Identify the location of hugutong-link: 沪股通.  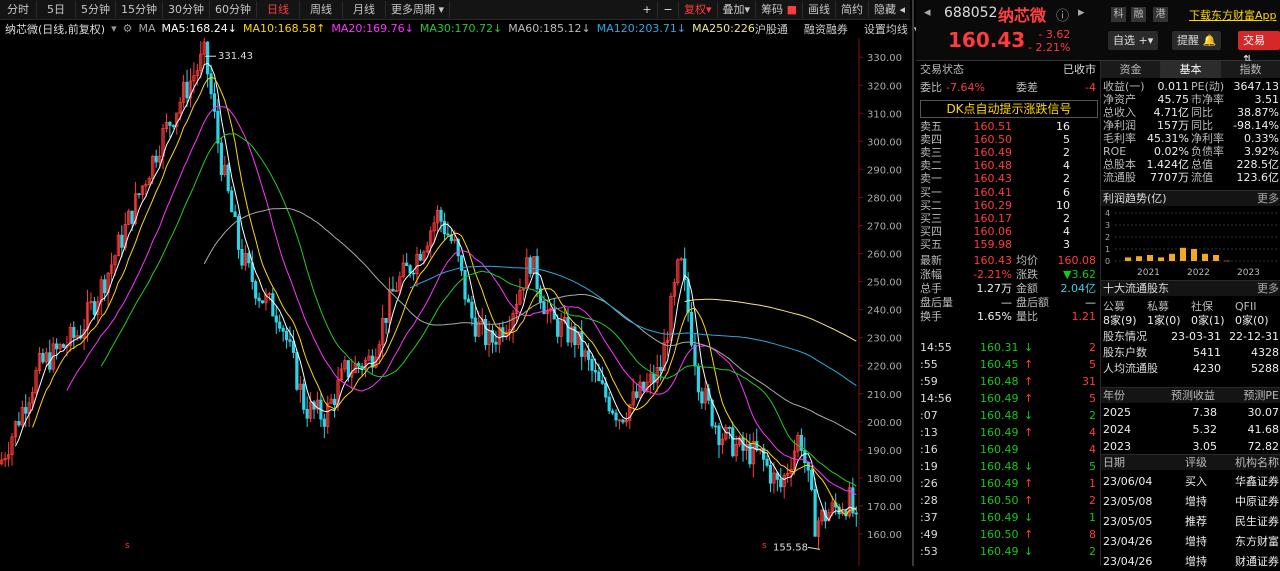
(771, 29).